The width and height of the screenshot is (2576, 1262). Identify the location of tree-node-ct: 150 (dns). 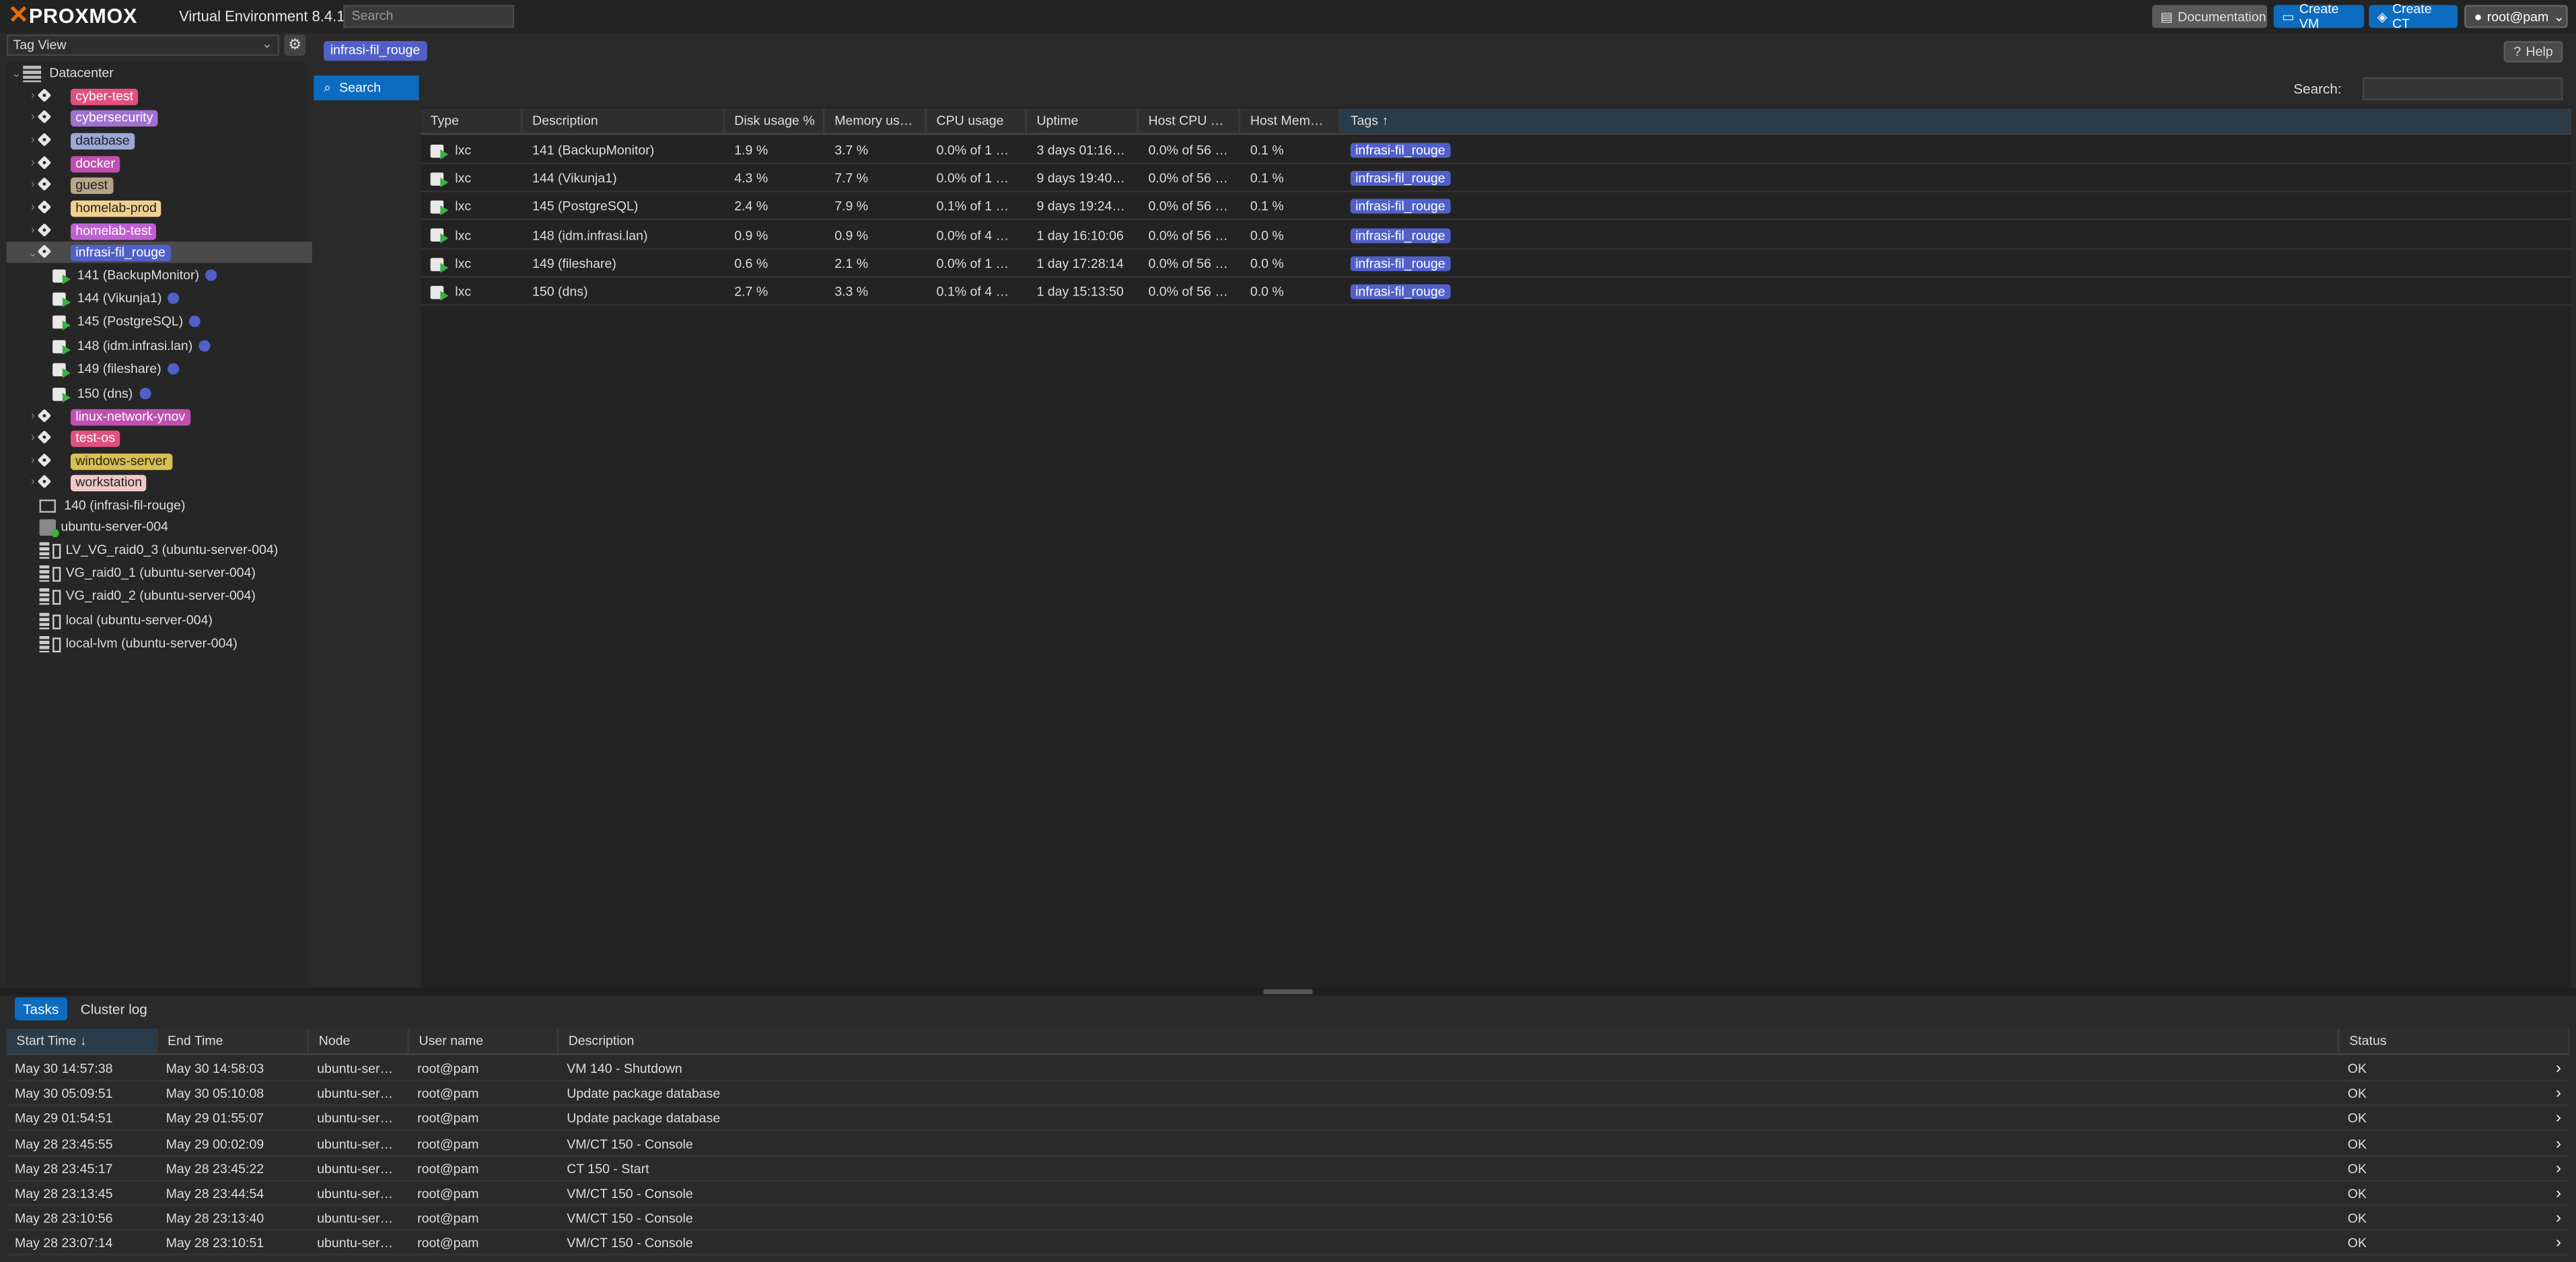
(180, 394).